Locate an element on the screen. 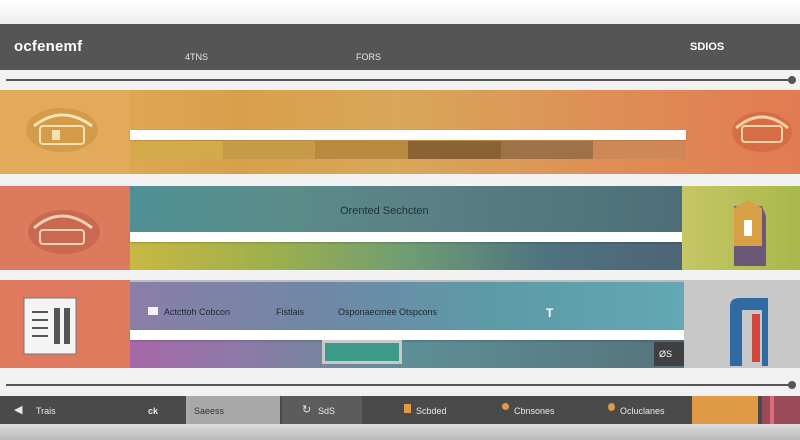  bottom-item-3: Saeess is located at coordinates (233, 410).